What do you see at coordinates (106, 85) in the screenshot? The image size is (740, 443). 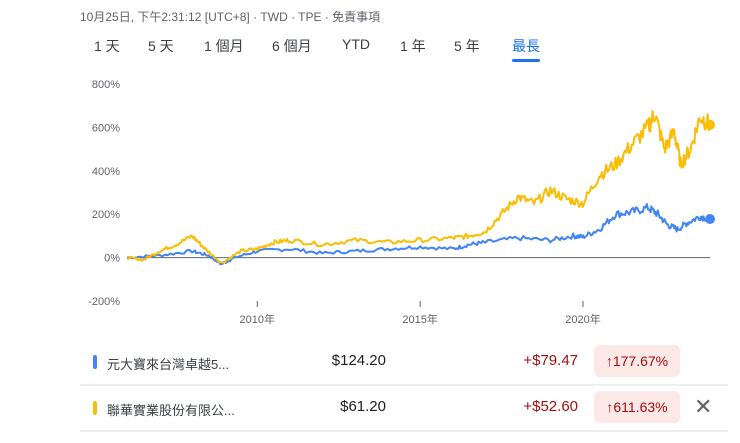 I see `y-tick-label: 800%` at bounding box center [106, 85].